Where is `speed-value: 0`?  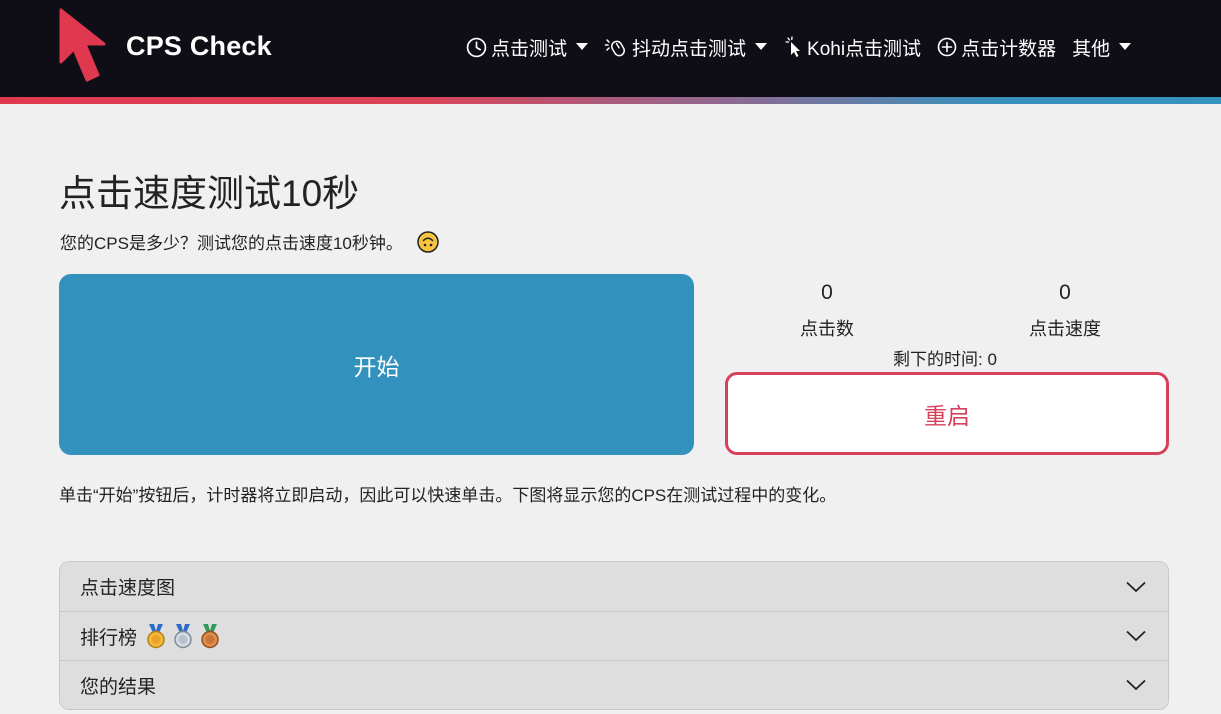 speed-value: 0 is located at coordinates (1065, 292).